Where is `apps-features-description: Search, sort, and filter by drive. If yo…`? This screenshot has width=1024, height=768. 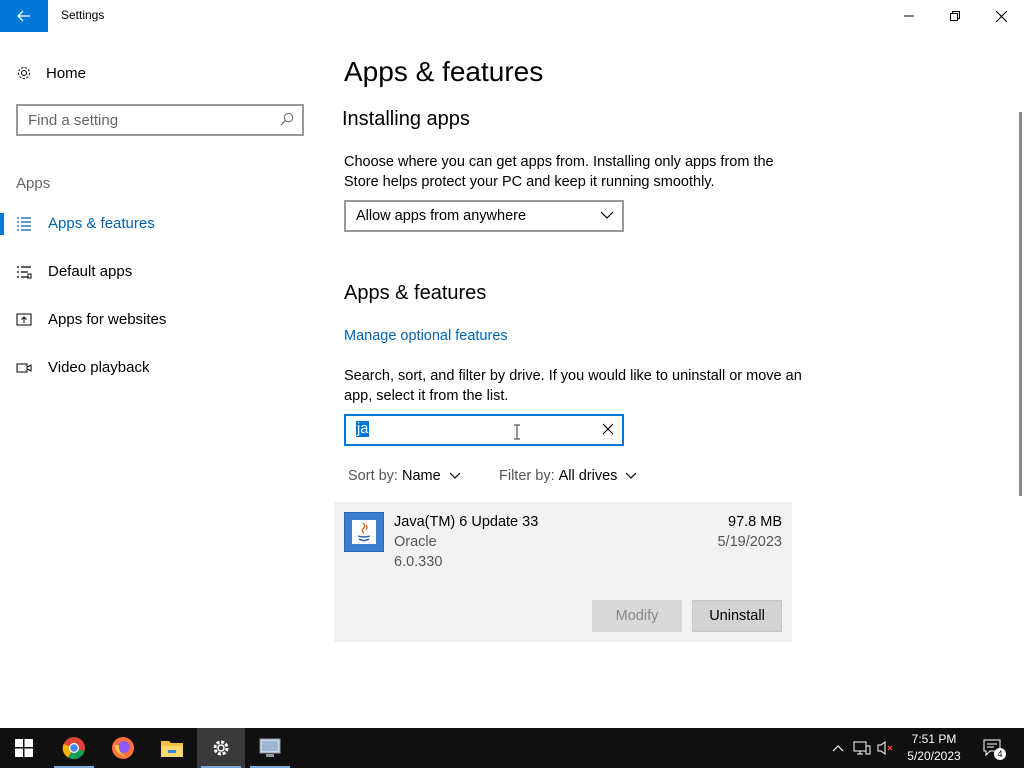 apps-features-description: Search, sort, and filter by drive. If yo… is located at coordinates (573, 386).